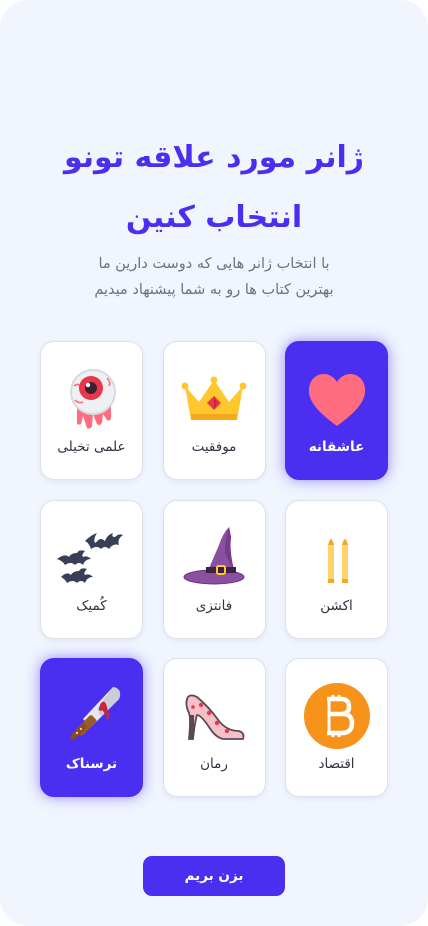 This screenshot has height=926, width=428. I want to click on genre-card-horror: ترسناک, so click(91, 727).